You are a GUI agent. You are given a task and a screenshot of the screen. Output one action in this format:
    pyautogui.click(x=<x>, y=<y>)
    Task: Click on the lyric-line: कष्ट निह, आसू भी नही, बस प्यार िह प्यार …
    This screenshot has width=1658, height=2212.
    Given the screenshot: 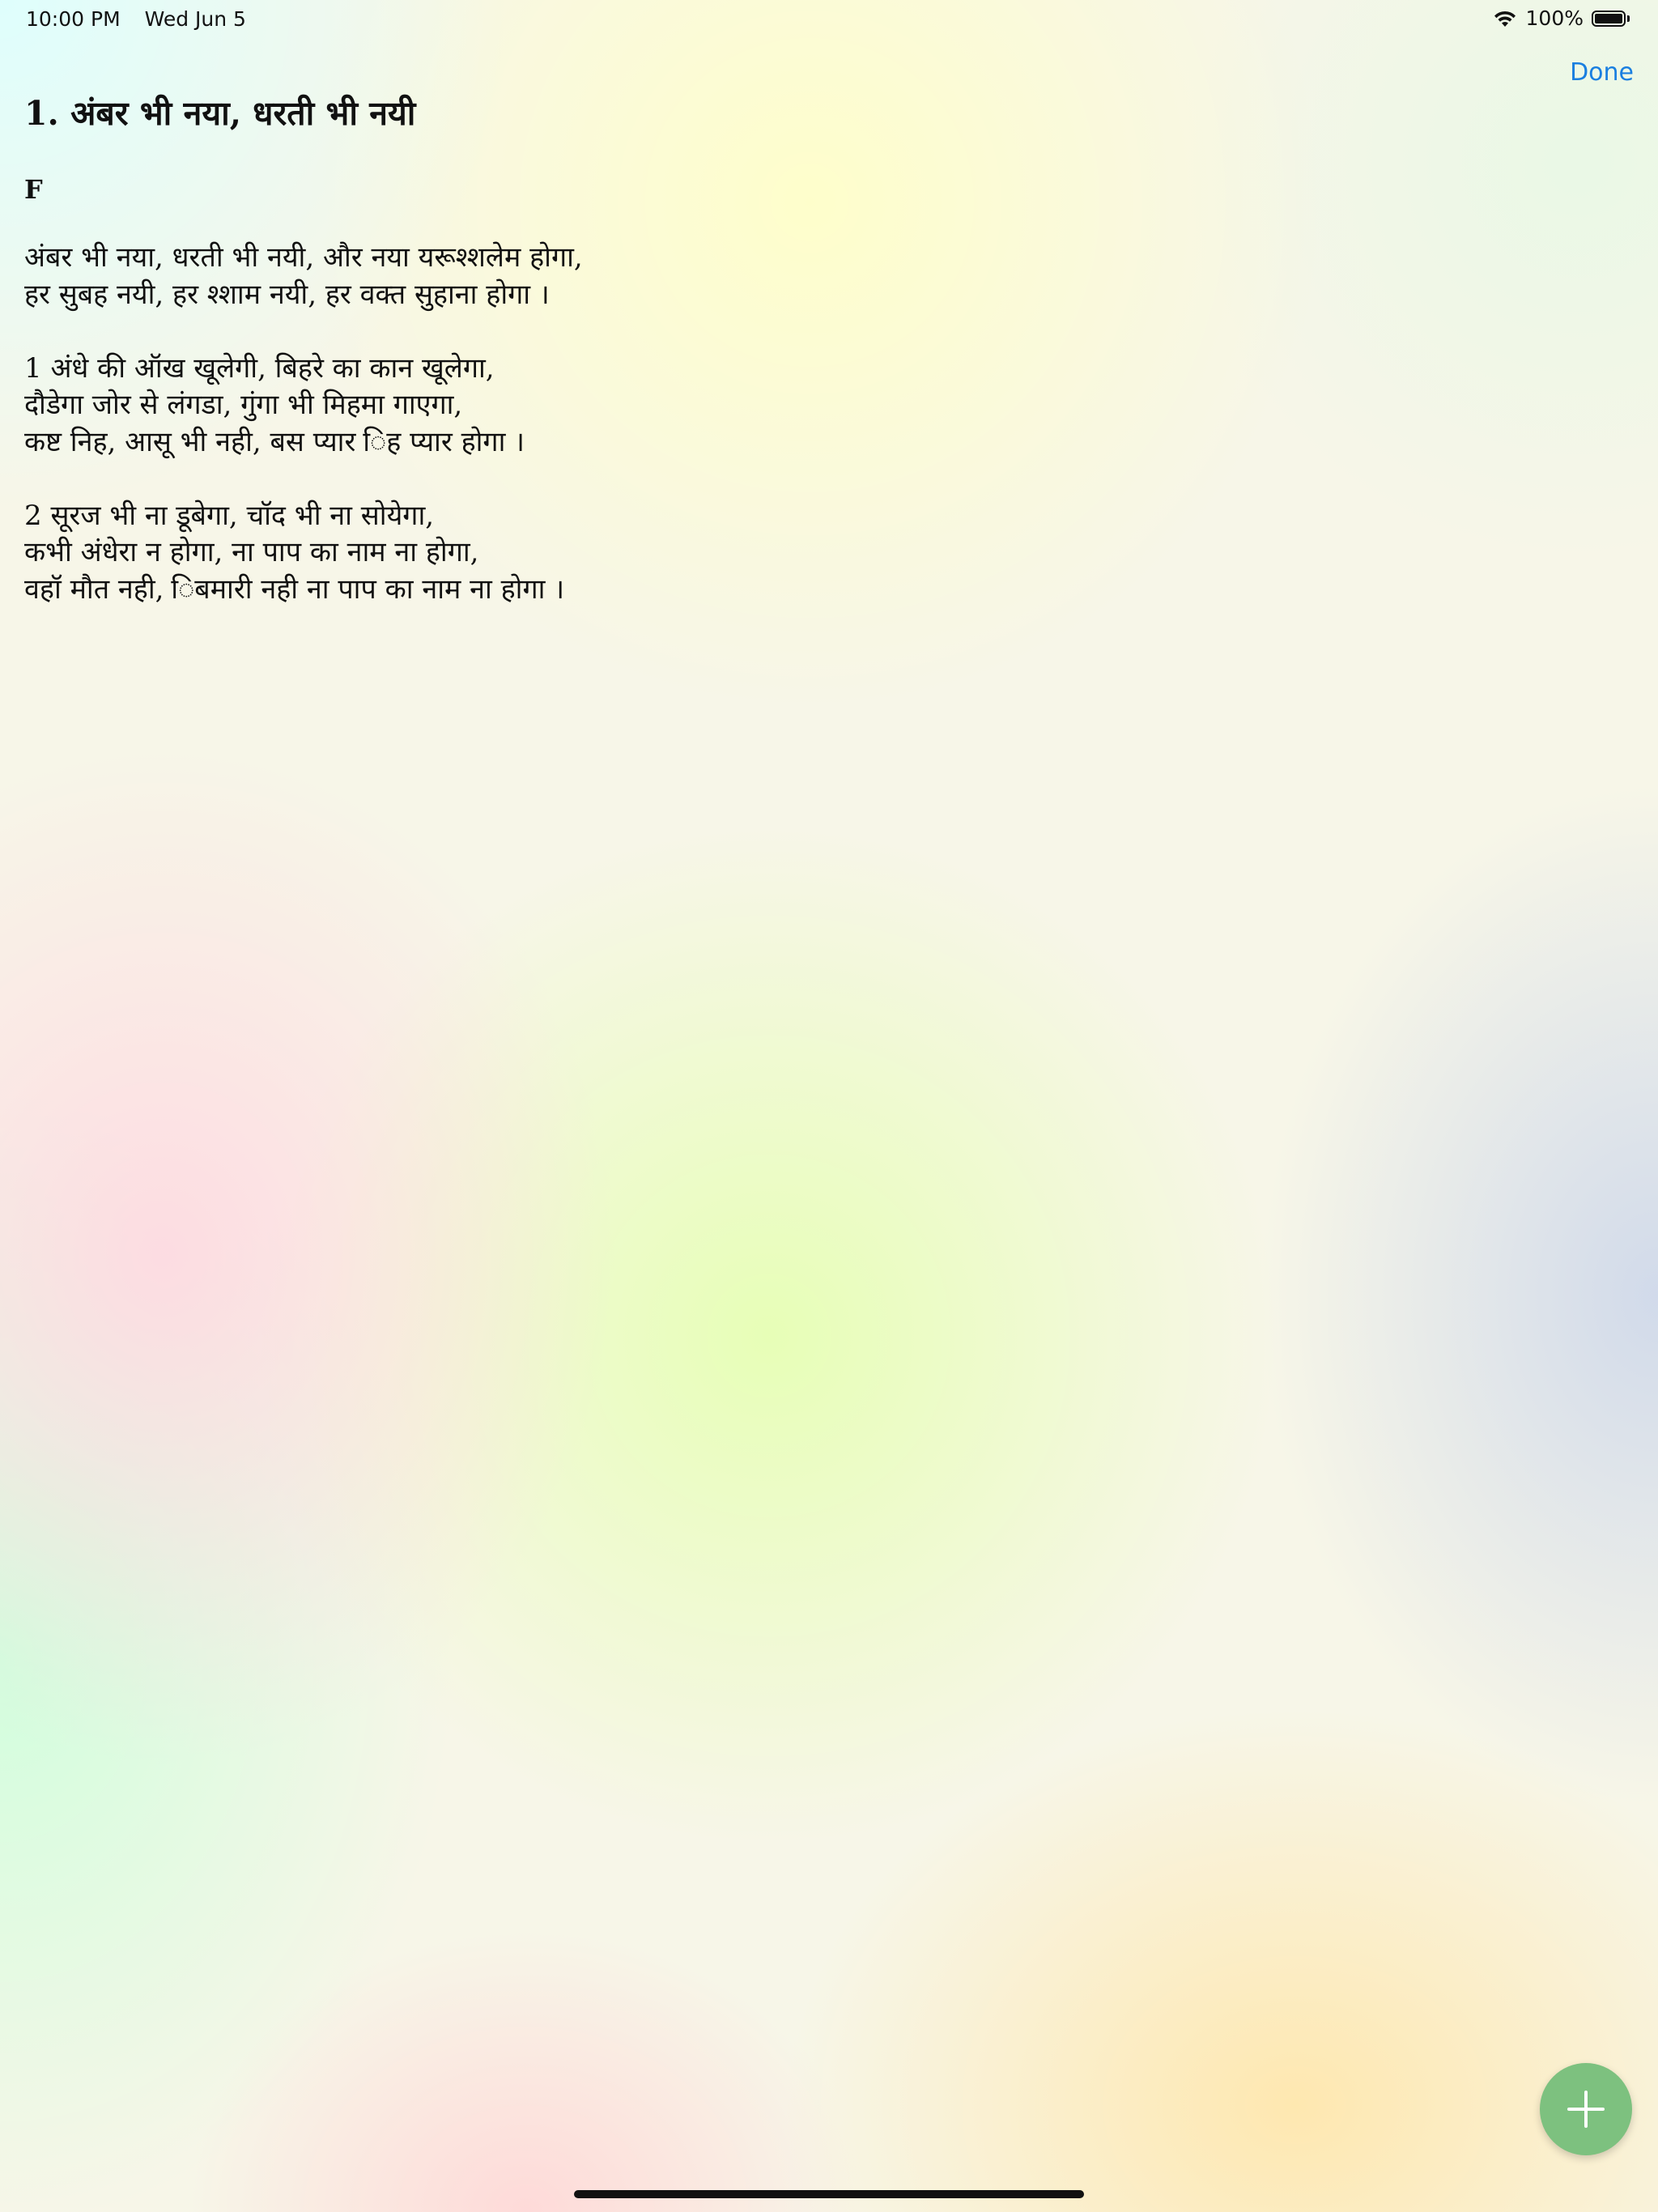 What is the action you would take?
    pyautogui.click(x=274, y=442)
    